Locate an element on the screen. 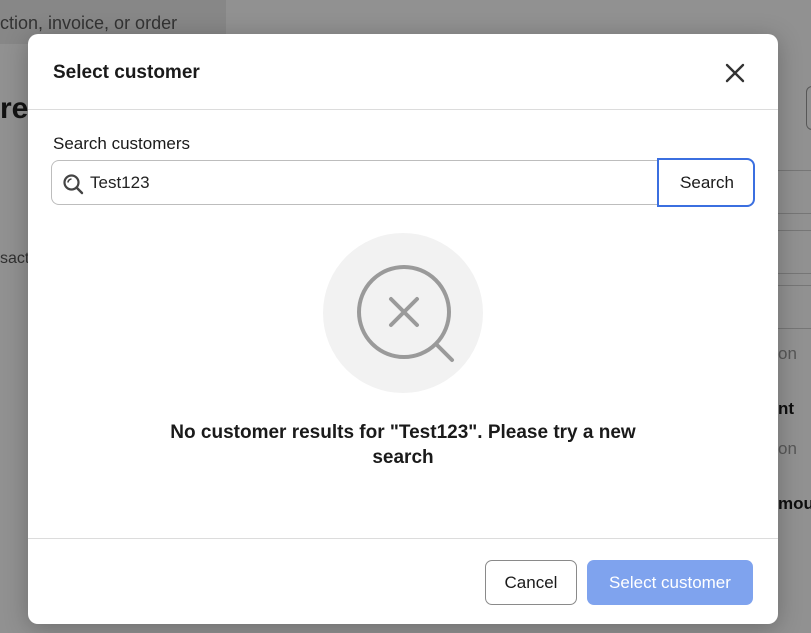  search-field is located at coordinates (357, 182).